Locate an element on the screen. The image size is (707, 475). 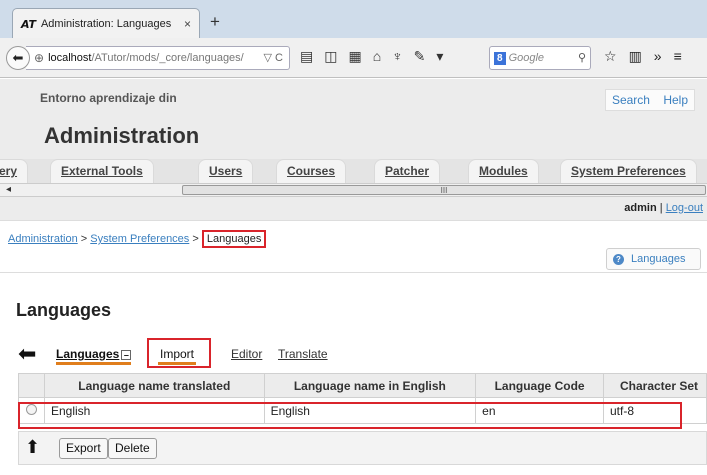
browser-tab-title: Administration: Languages is located at coordinates (106, 24).